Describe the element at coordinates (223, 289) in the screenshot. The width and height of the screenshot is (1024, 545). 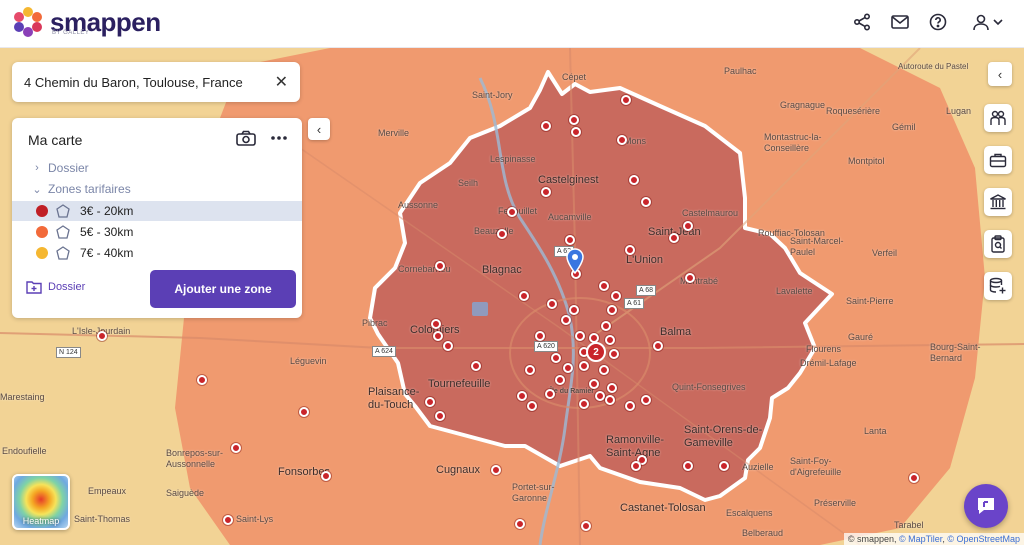
I see `add-zone-button: Ajouter une zone` at that location.